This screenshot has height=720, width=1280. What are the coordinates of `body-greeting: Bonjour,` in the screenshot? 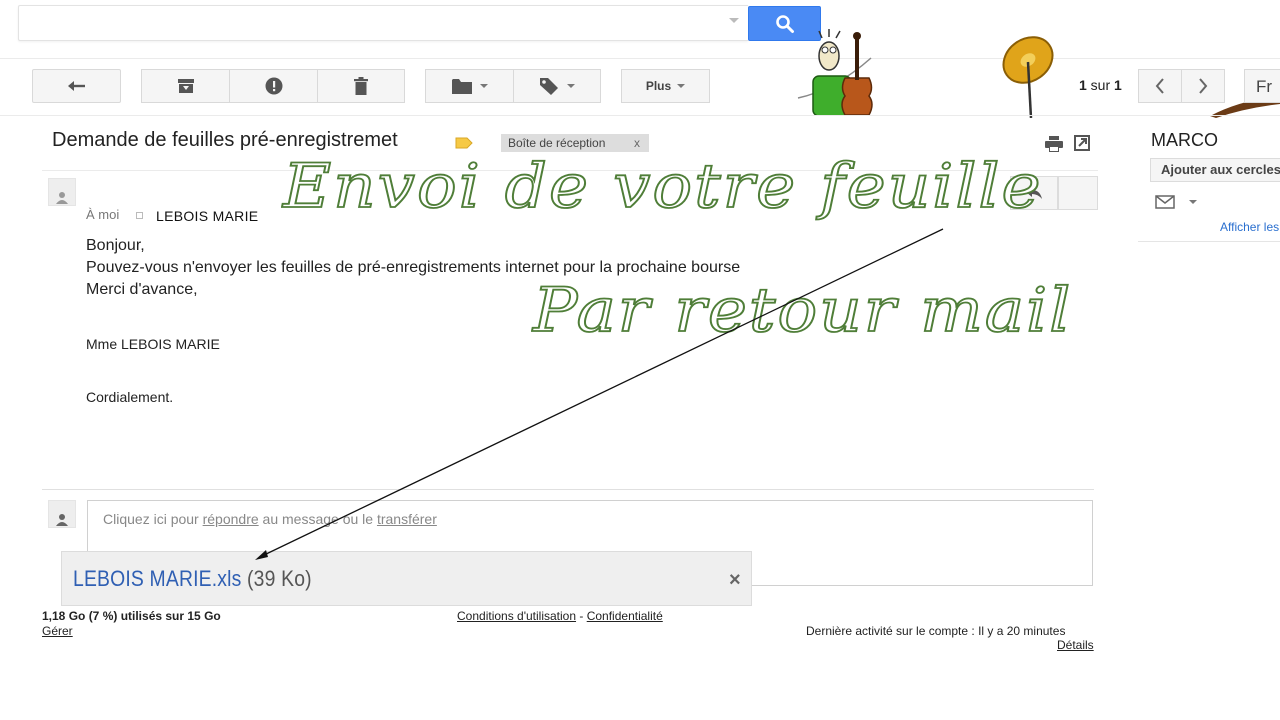 It's located at (115, 245).